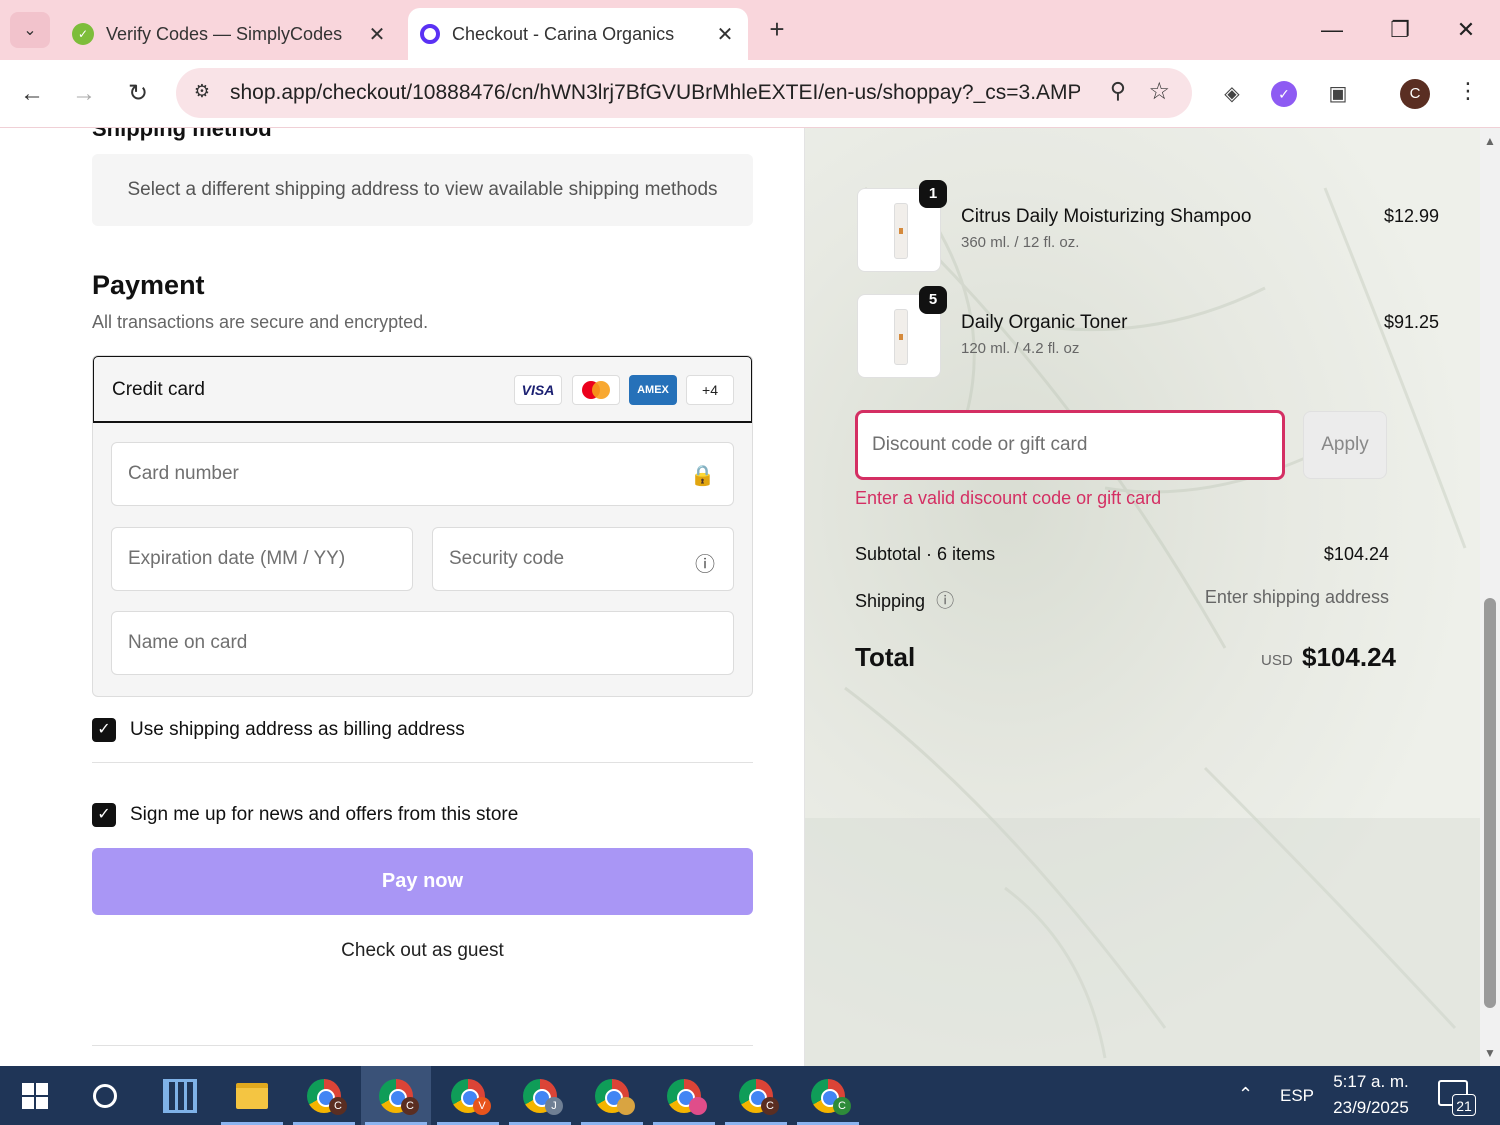 This screenshot has height=1125, width=1500. I want to click on pay-now-button: Pay now, so click(422, 881).